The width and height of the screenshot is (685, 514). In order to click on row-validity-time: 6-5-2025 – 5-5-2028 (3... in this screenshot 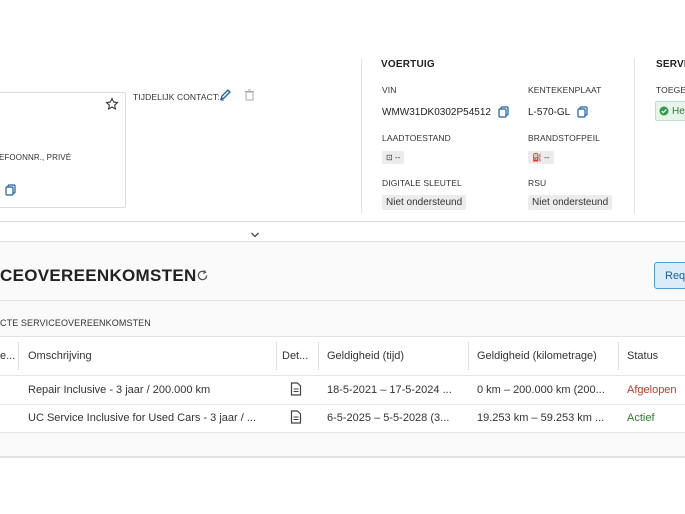, I will do `click(388, 418)`.